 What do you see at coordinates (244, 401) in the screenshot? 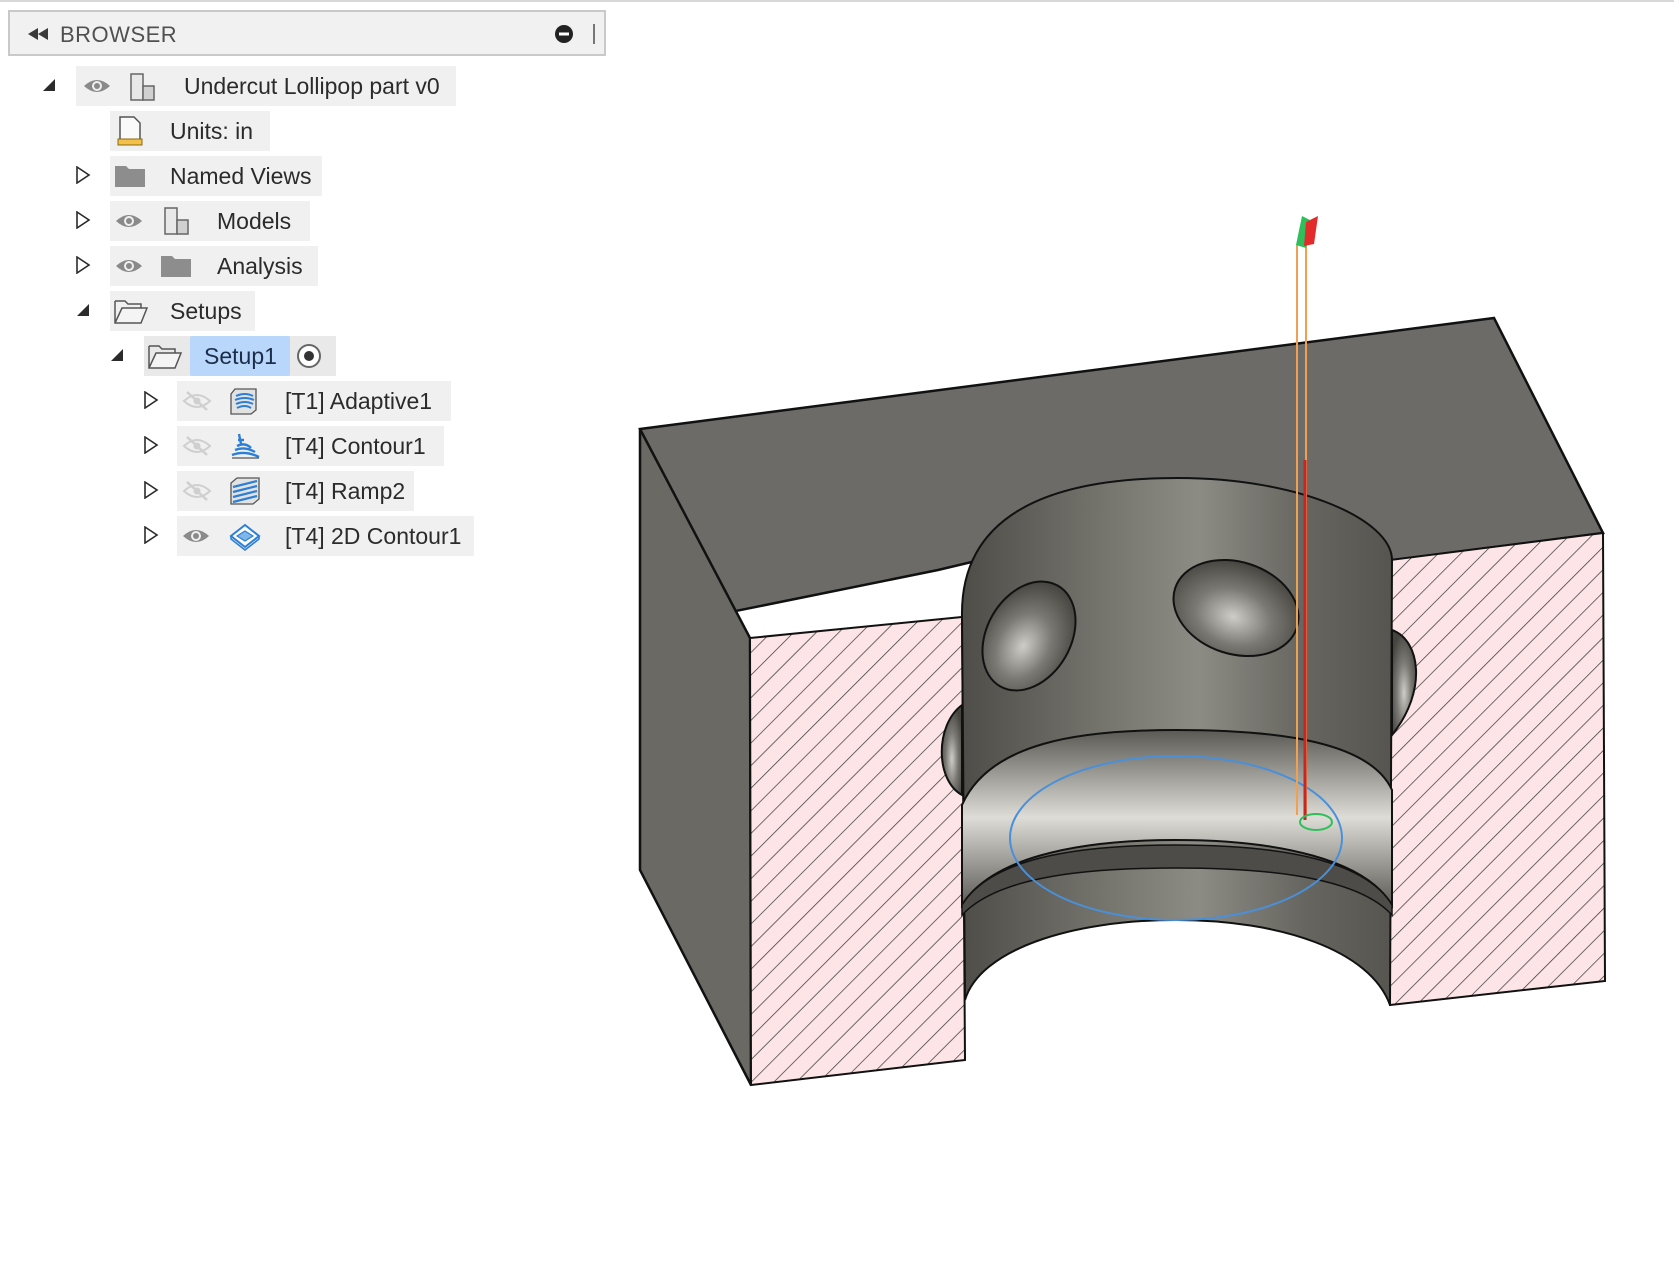
I see `adaptive-toolpath-icon` at bounding box center [244, 401].